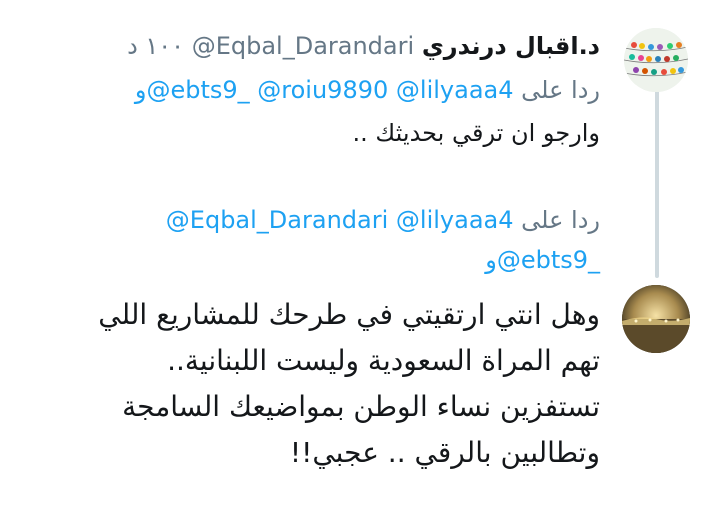 Image resolution: width=707 pixels, height=520 pixels. Describe the element at coordinates (322, 90) in the screenshot. I see `mention-link: @roiu9890` at that location.